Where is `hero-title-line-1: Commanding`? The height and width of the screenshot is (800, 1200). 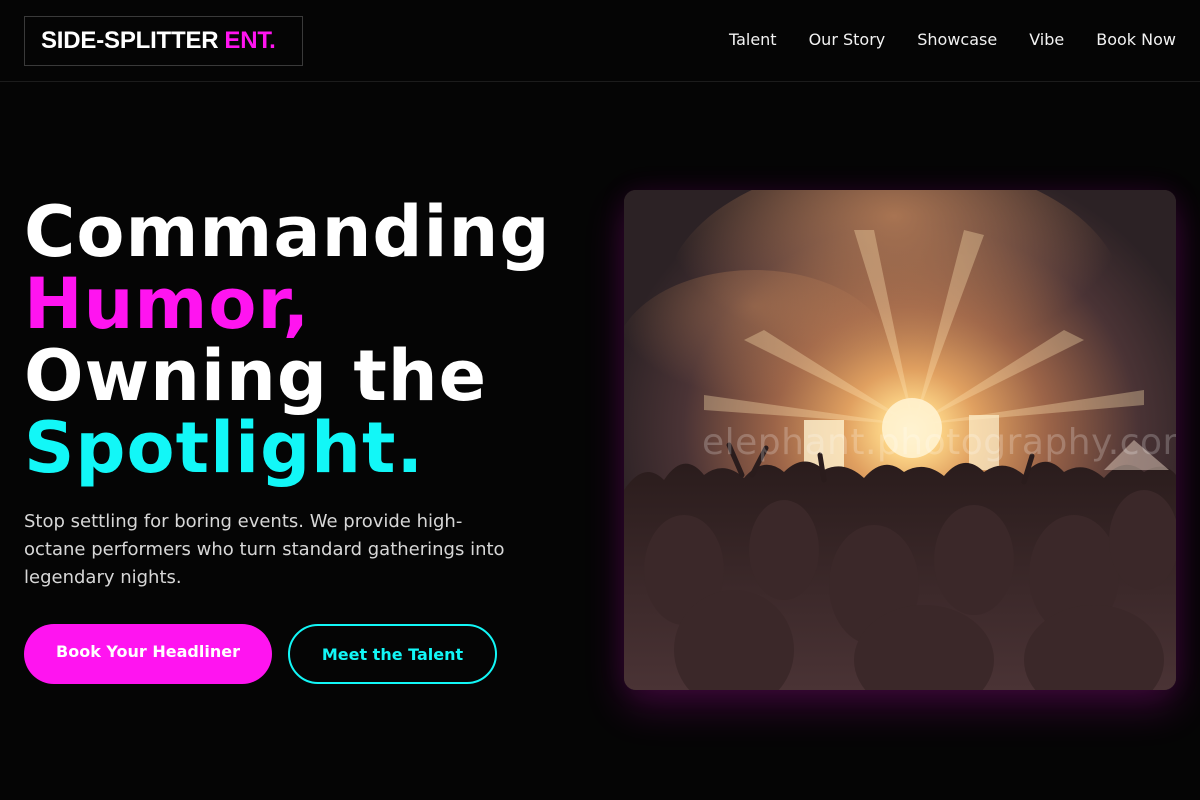 hero-title-line-1: Commanding is located at coordinates (287, 232).